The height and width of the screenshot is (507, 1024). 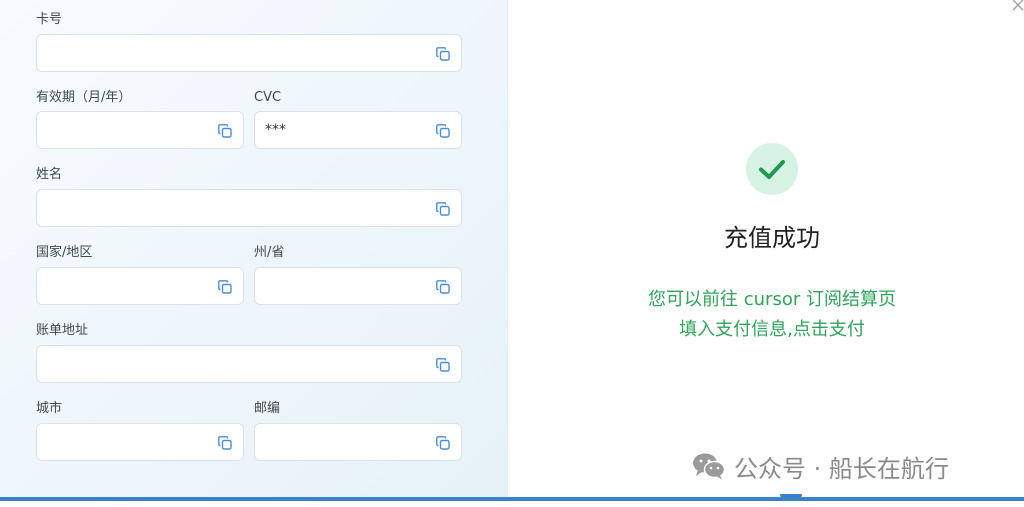 I want to click on city-field, so click(x=140, y=442).